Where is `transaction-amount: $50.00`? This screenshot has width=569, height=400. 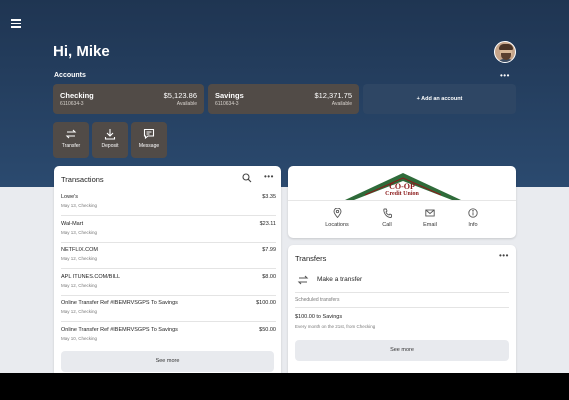 transaction-amount: $50.00 is located at coordinates (267, 330).